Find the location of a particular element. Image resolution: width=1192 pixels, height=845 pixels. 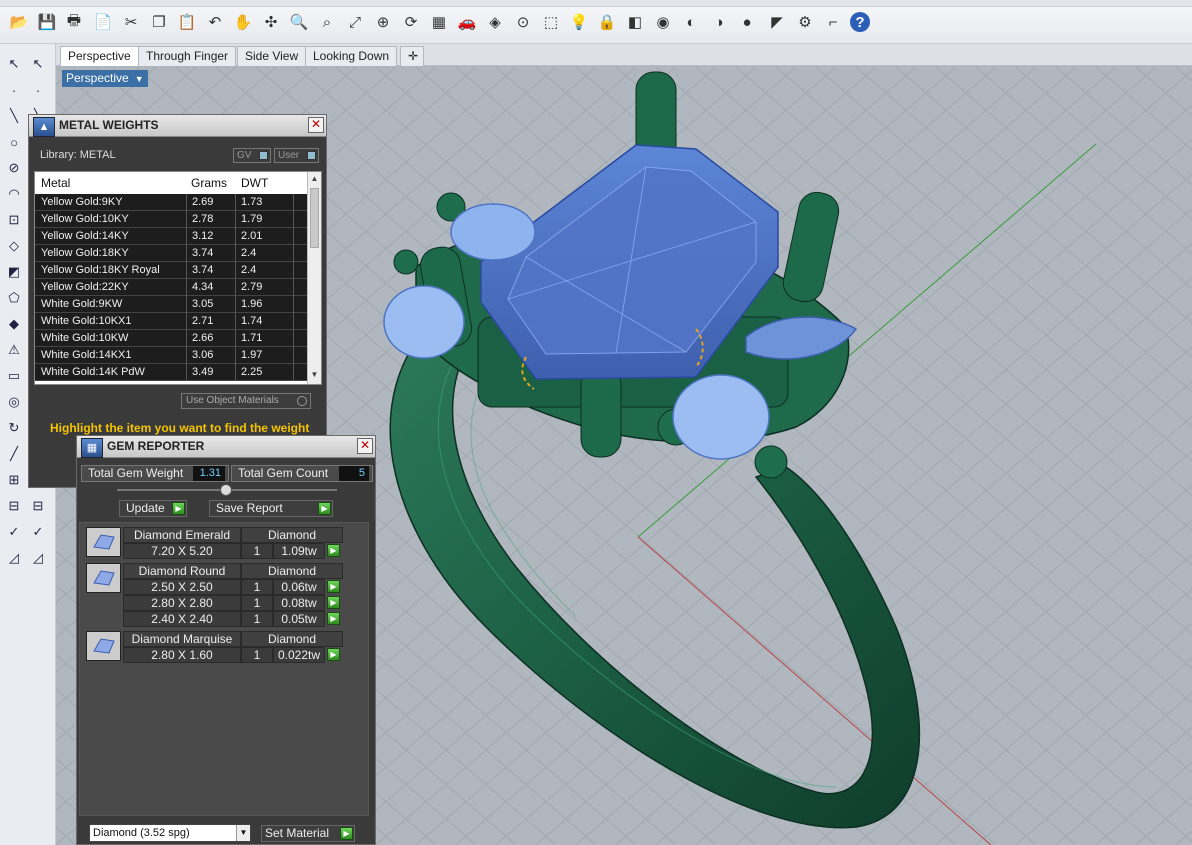

undo-icon: ↶ is located at coordinates (215, 22).